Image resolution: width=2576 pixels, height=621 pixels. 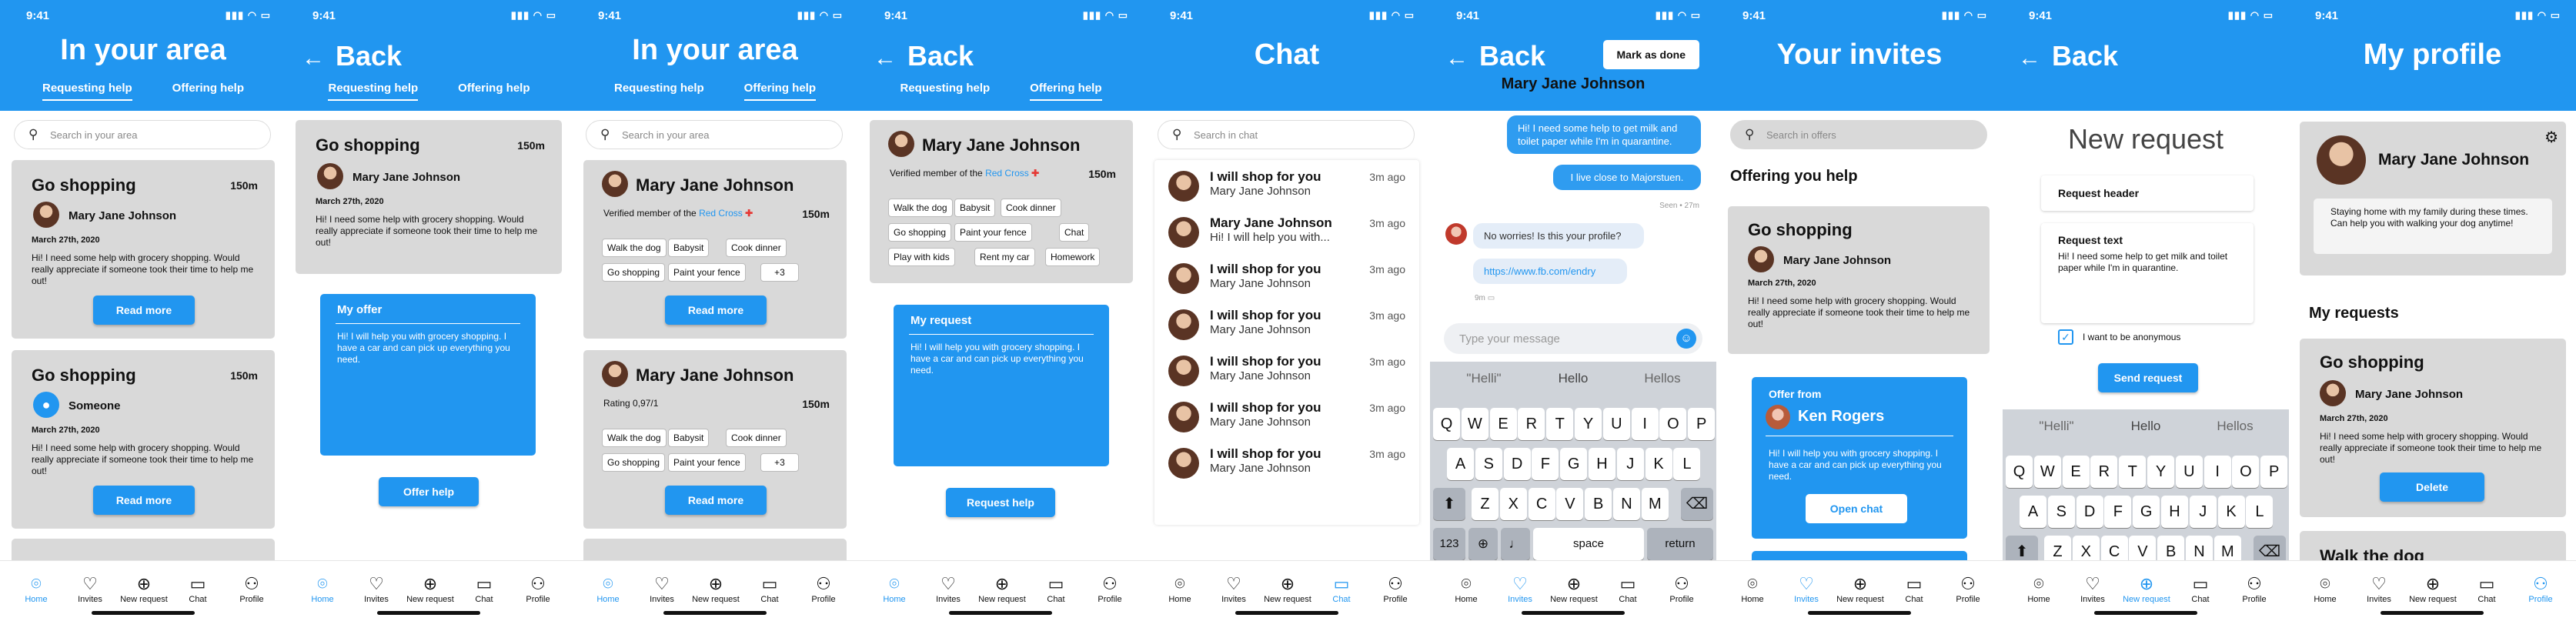 What do you see at coordinates (1858, 134) in the screenshot?
I see `search-input: ⚲ Search in offers` at bounding box center [1858, 134].